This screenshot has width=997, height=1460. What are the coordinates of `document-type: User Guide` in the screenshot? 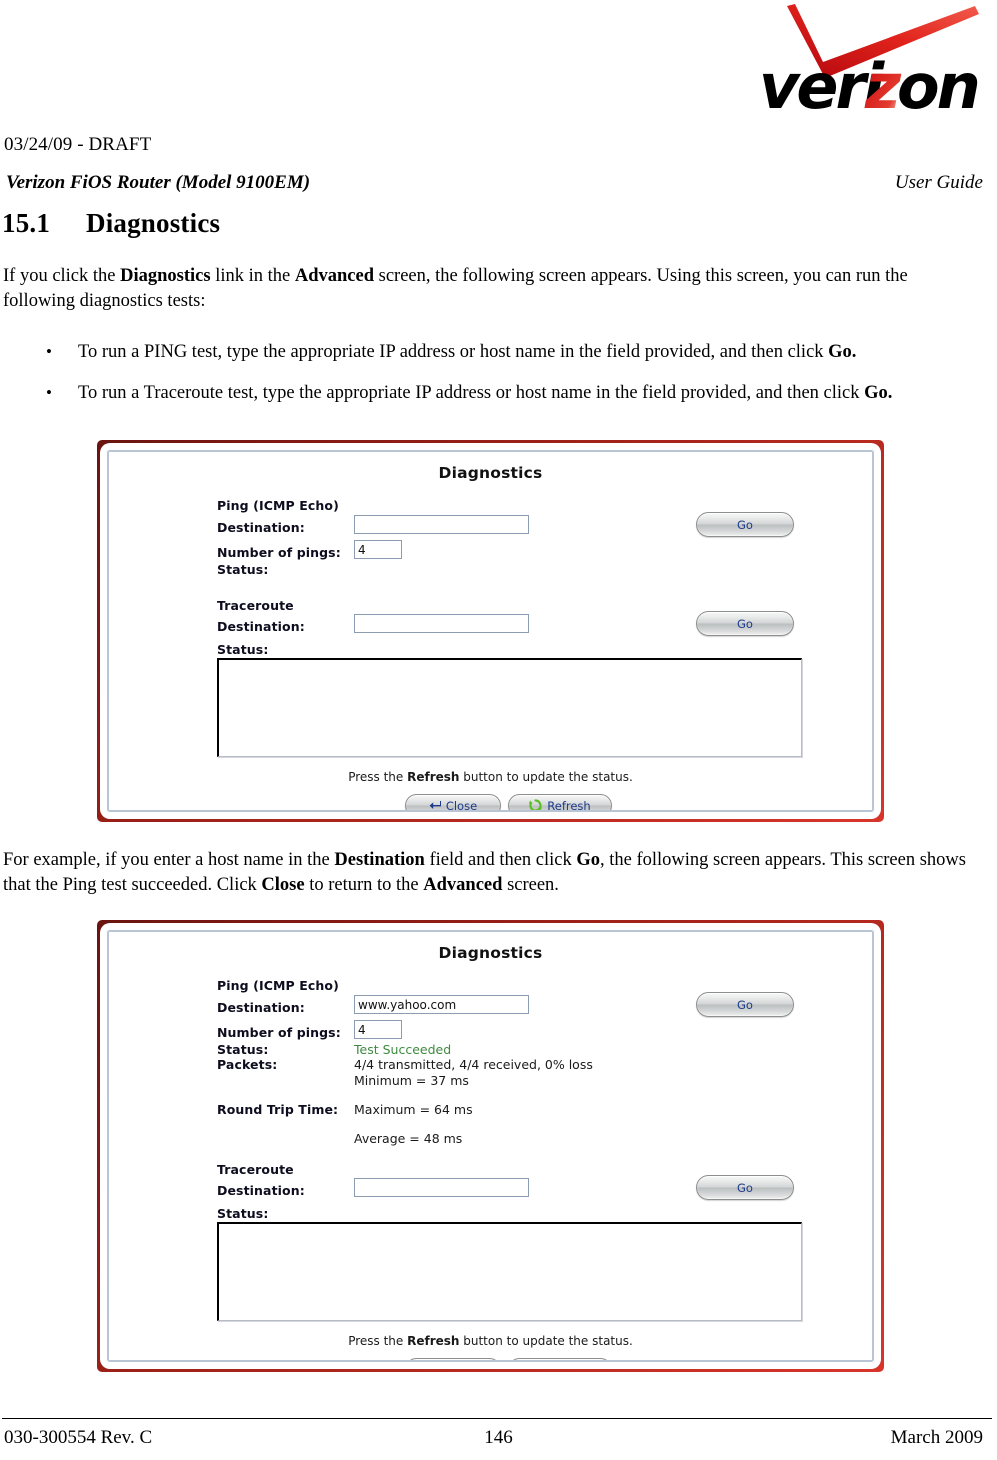 It's located at (938, 182).